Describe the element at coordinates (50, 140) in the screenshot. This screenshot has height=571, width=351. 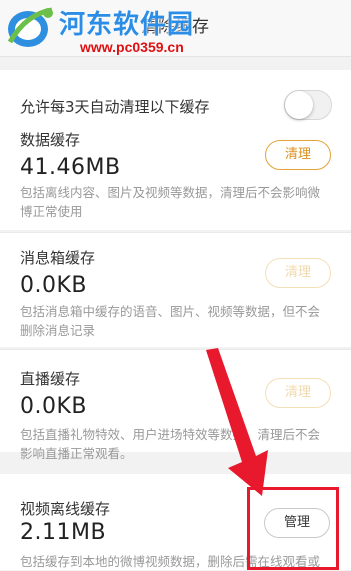
I see `data-cache-label: 数据缓存` at that location.